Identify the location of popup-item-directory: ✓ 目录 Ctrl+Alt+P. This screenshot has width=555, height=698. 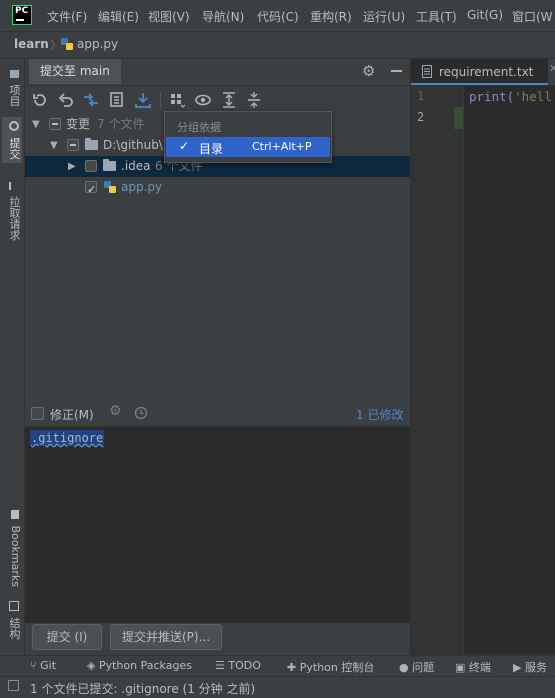
(248, 147).